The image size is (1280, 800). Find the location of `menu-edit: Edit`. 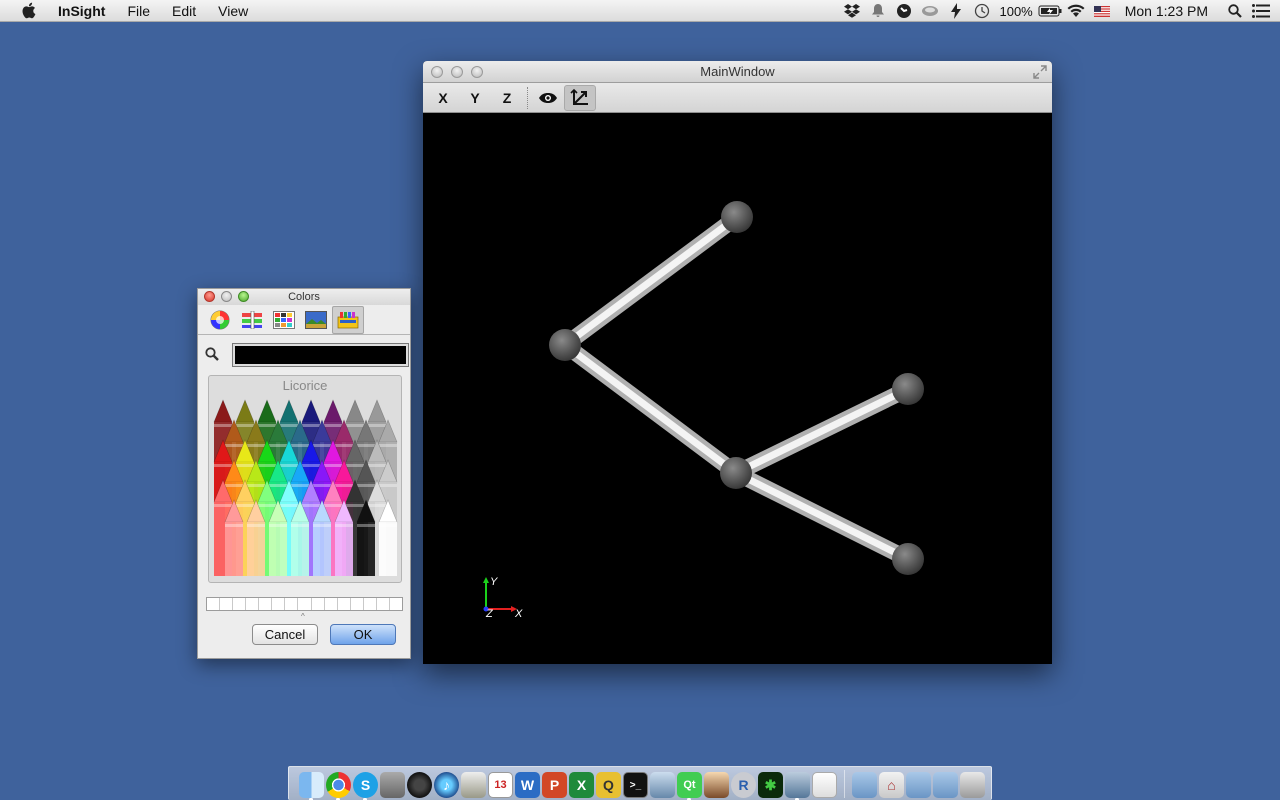

menu-edit: Edit is located at coordinates (184, 11).